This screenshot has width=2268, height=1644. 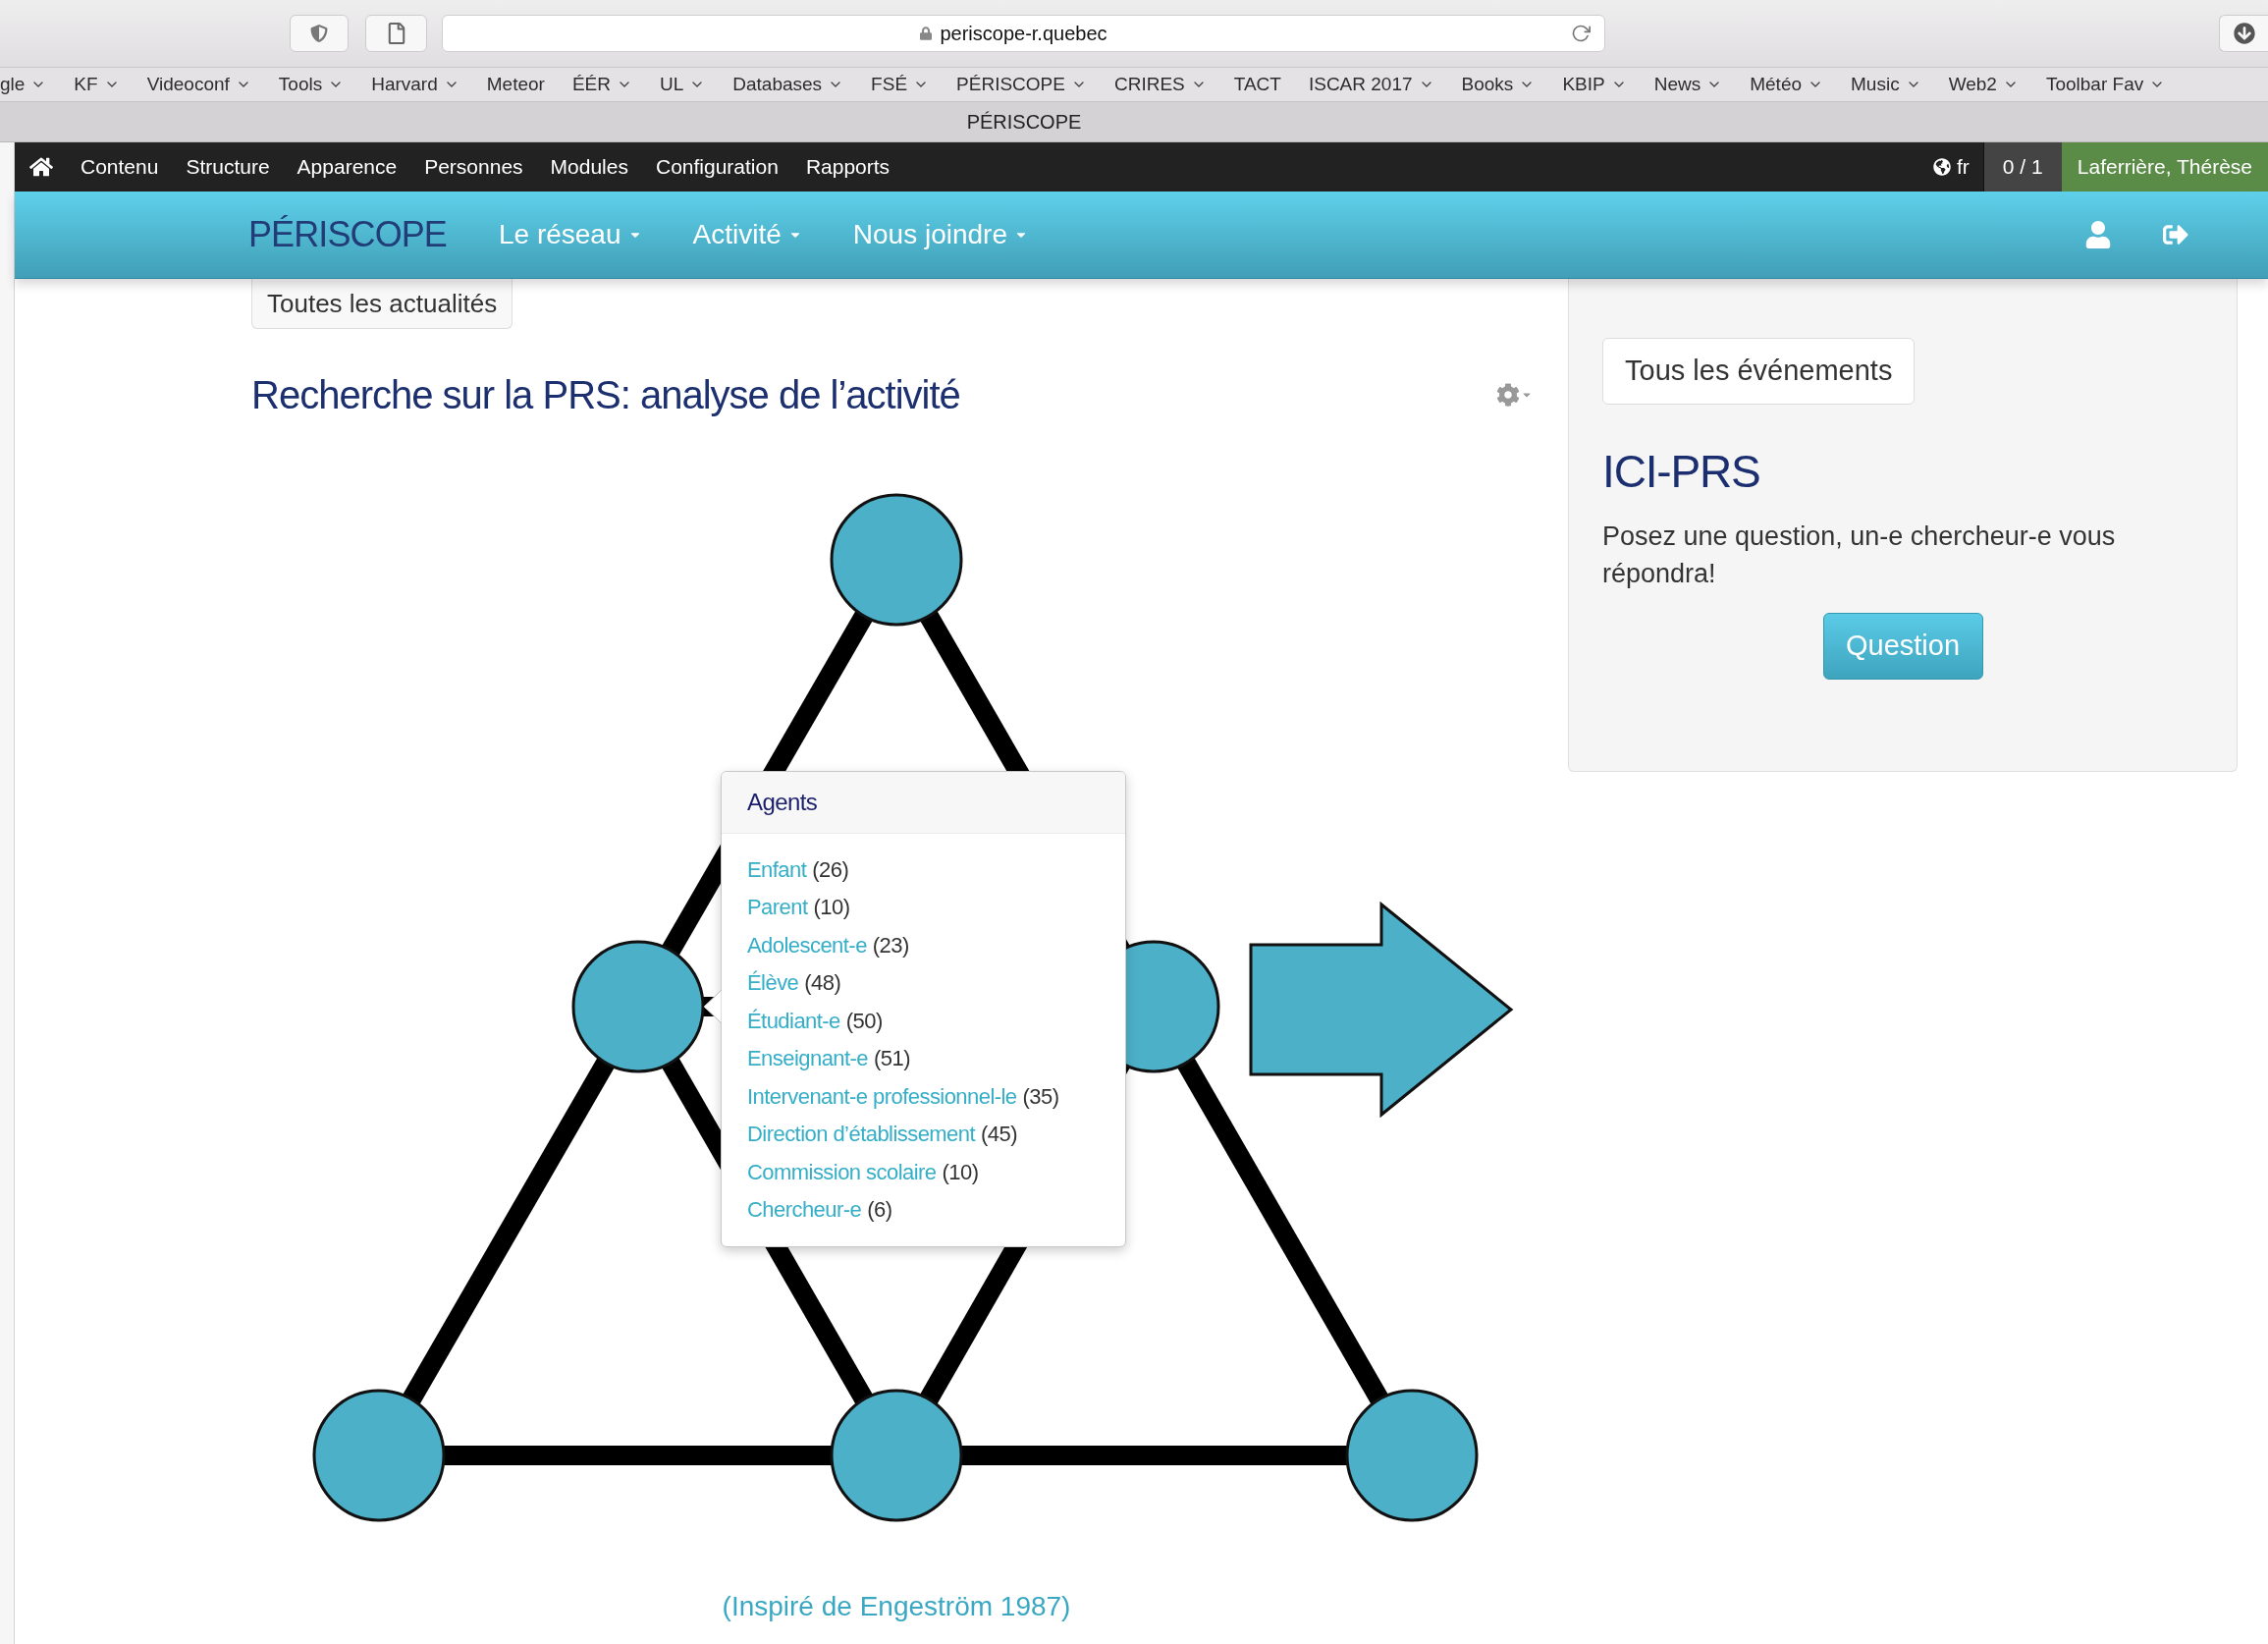 I want to click on home-icon, so click(x=41, y=167).